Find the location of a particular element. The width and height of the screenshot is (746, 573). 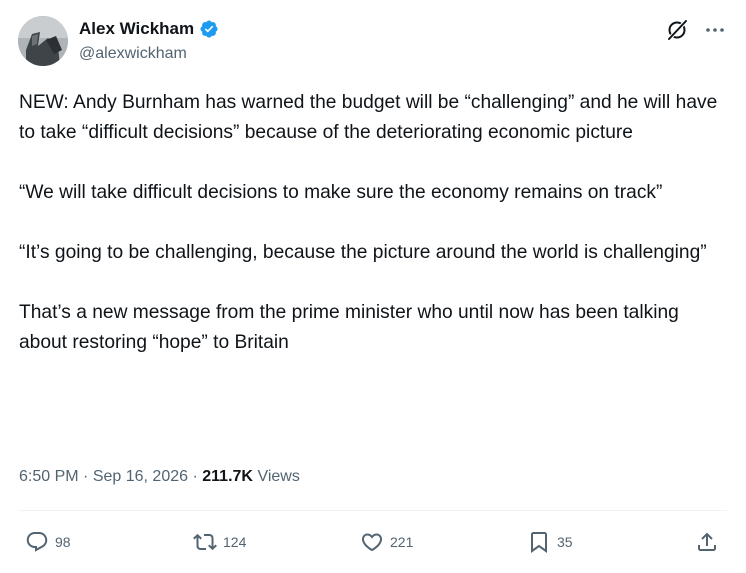

tweet-date: Sep 16, 2026 is located at coordinates (140, 476).